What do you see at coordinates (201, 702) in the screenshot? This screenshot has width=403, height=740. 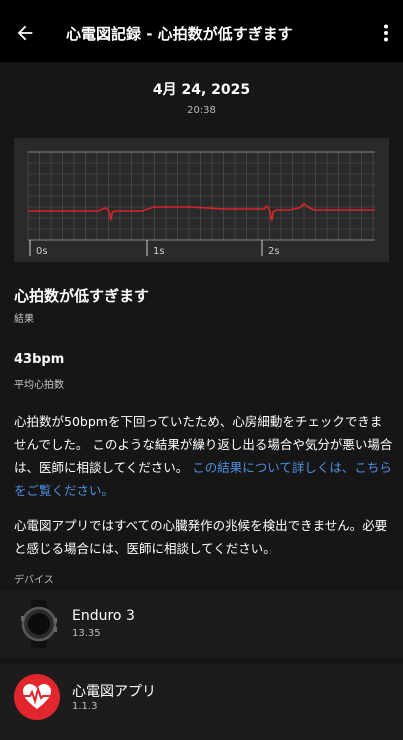 I see `device-item-ecg-app: 心電図アプリ 1.1.3` at bounding box center [201, 702].